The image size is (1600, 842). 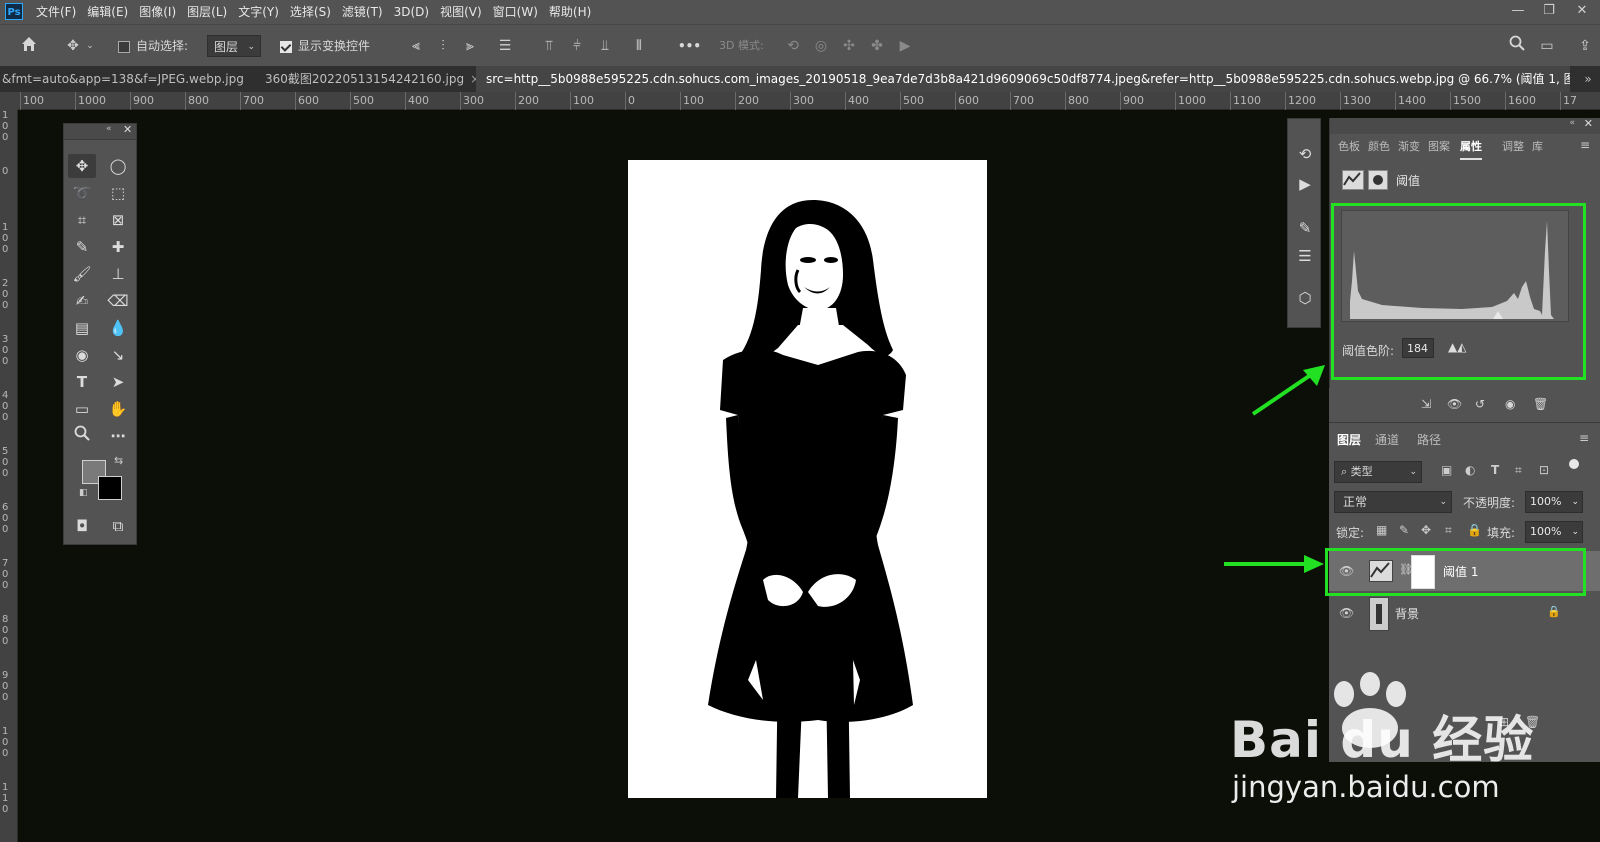 I want to click on mask-icon, so click(x=1378, y=180).